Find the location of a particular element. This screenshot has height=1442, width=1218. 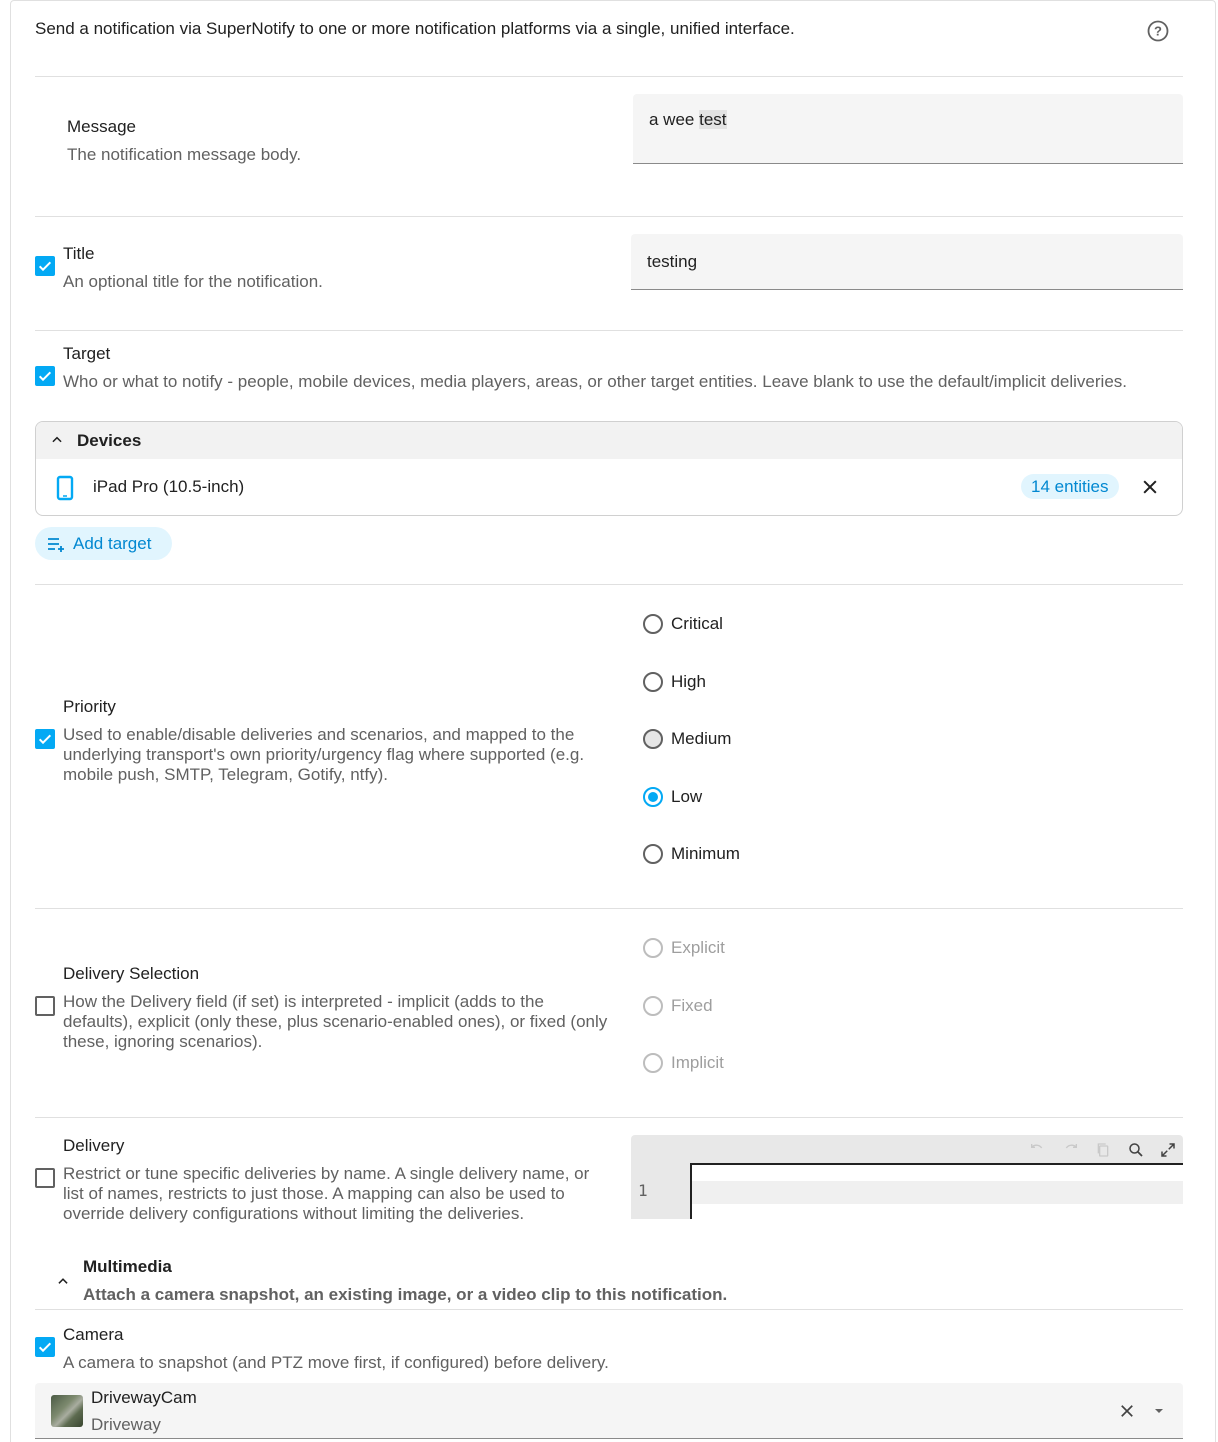

dropdown-arrow-icon is located at coordinates (1159, 1411).